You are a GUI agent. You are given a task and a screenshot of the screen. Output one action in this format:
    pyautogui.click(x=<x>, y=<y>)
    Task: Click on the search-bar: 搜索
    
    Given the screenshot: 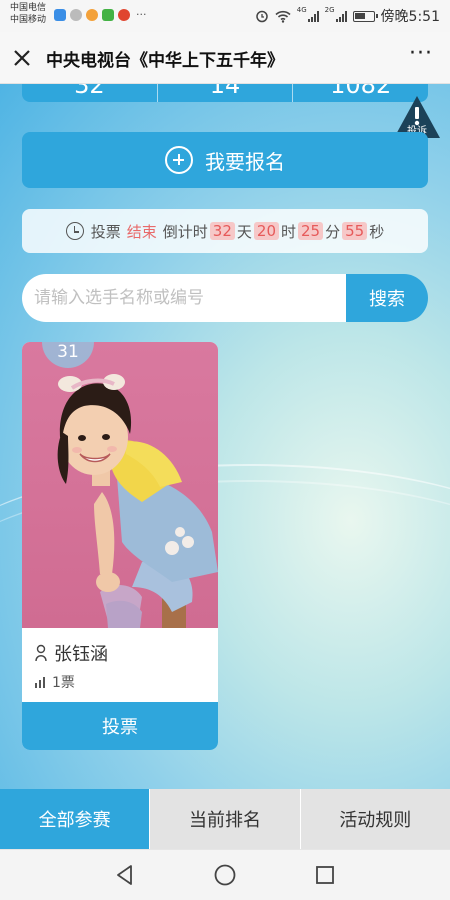 What is the action you would take?
    pyautogui.click(x=225, y=298)
    